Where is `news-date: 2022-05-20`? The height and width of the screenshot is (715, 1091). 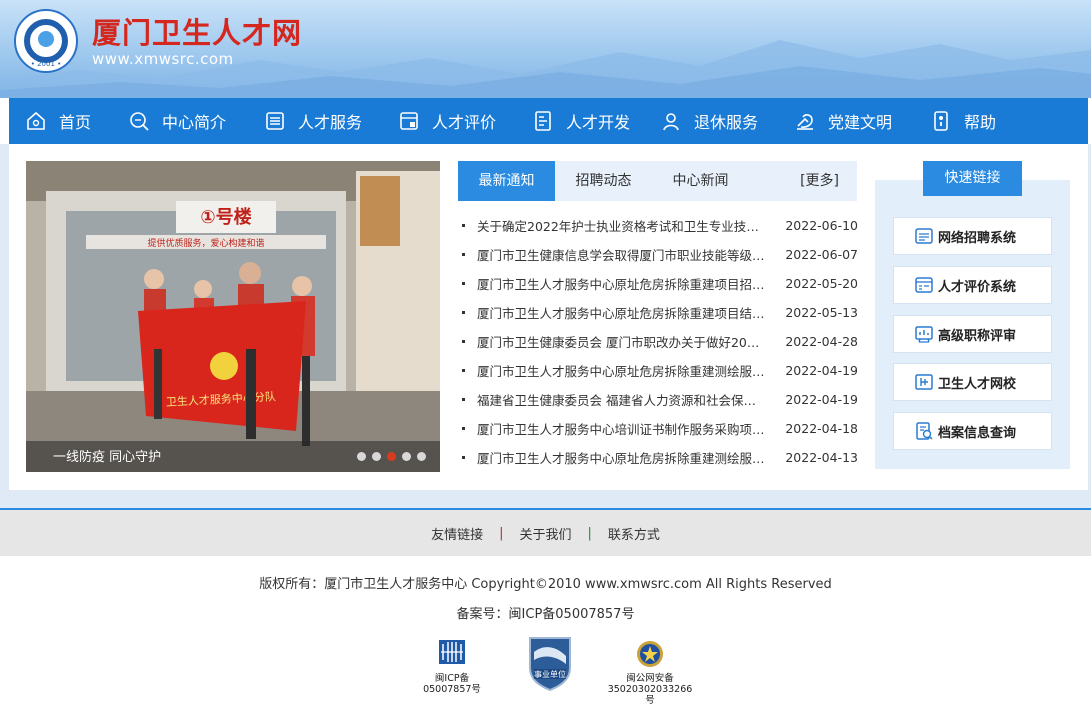 news-date: 2022-05-20 is located at coordinates (821, 283).